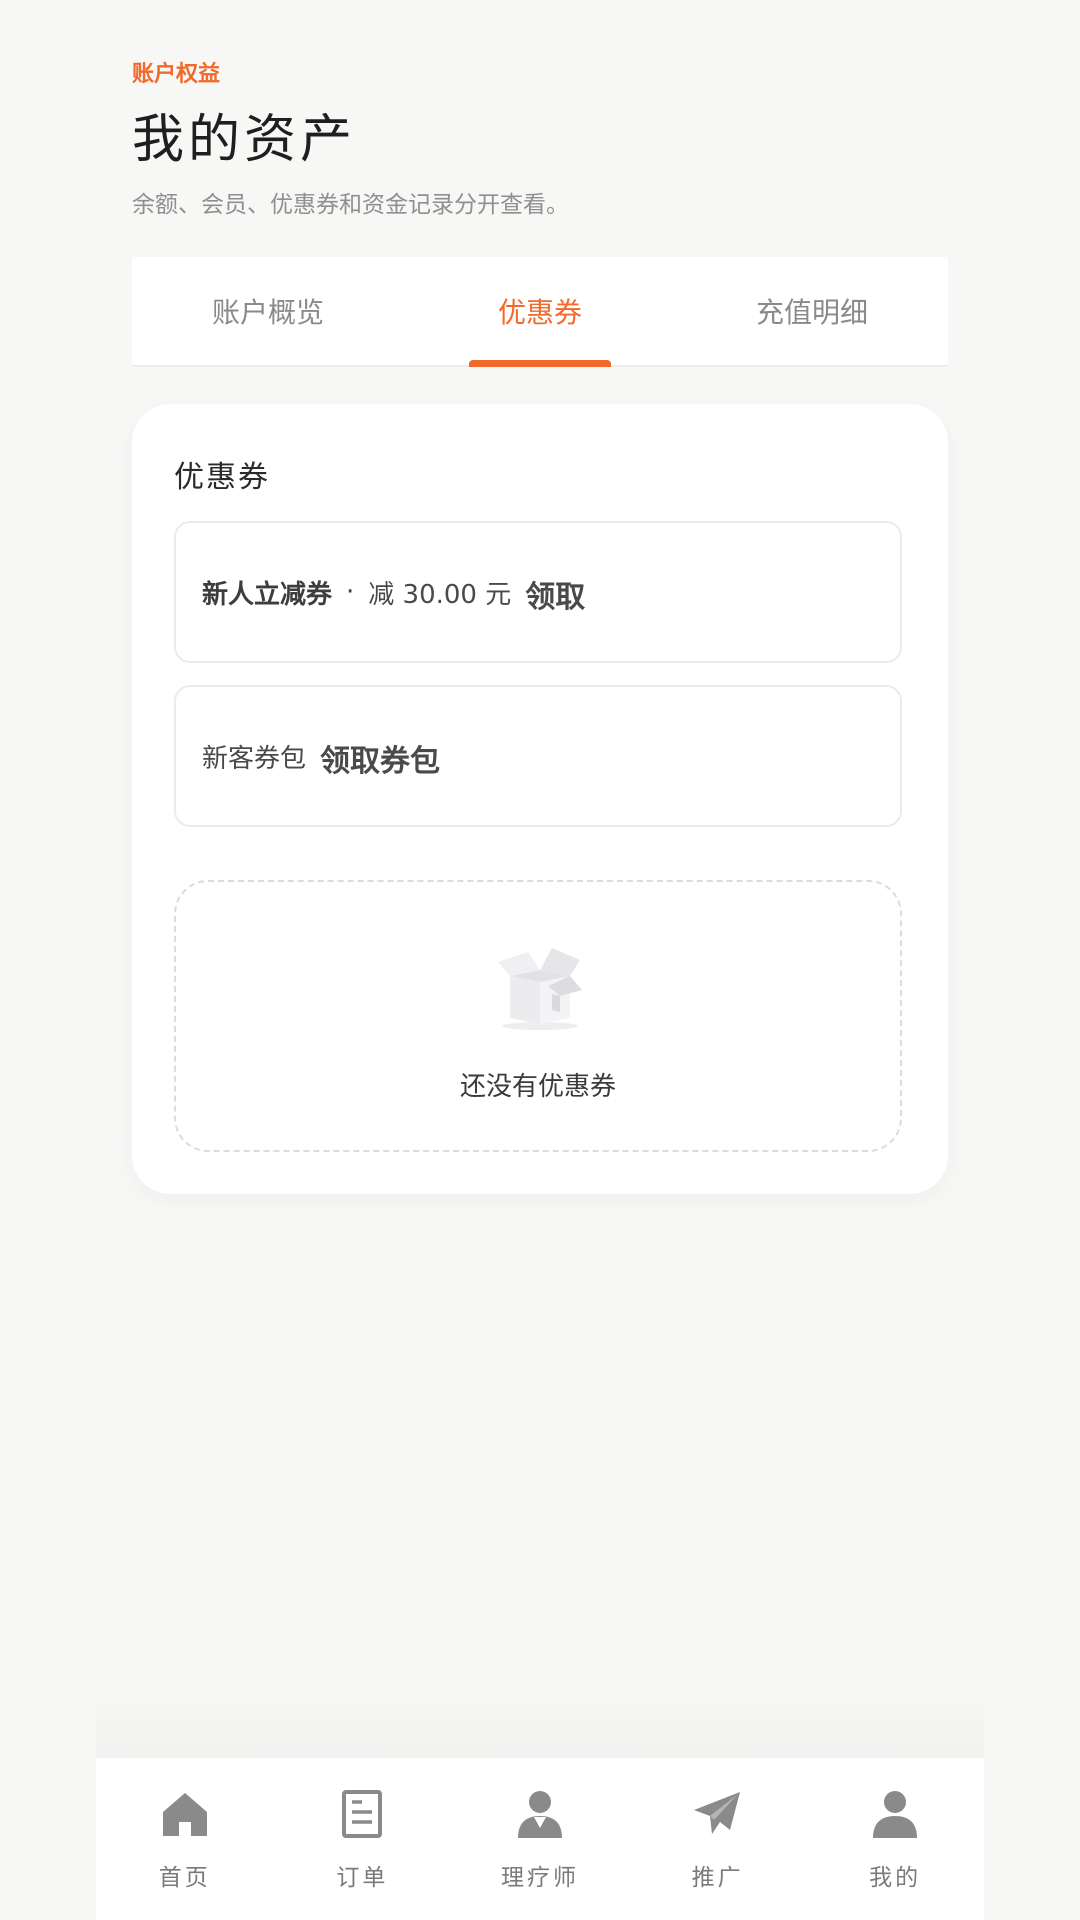 The height and width of the screenshot is (1920, 1080). Describe the element at coordinates (176, 74) in the screenshot. I see `section-eyebrow: 账户权益` at that location.